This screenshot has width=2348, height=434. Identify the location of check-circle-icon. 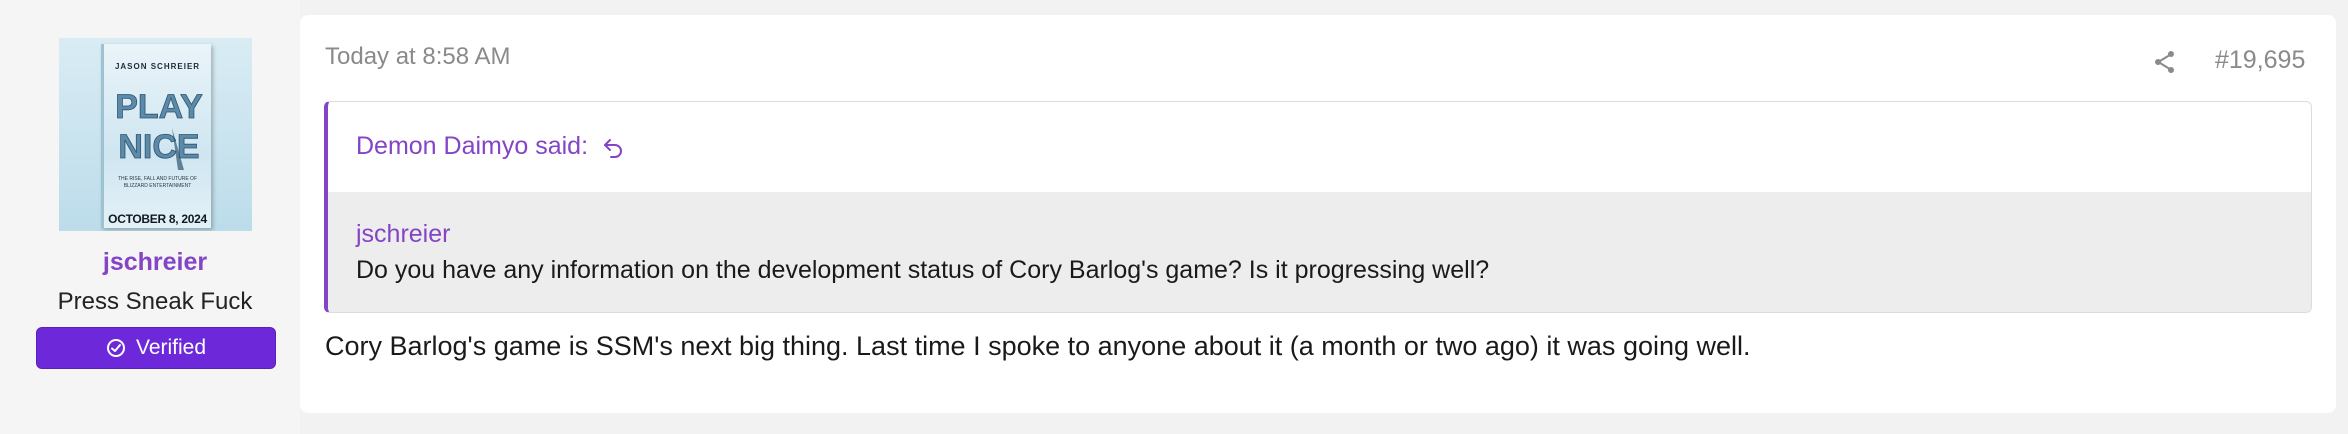
(115, 348).